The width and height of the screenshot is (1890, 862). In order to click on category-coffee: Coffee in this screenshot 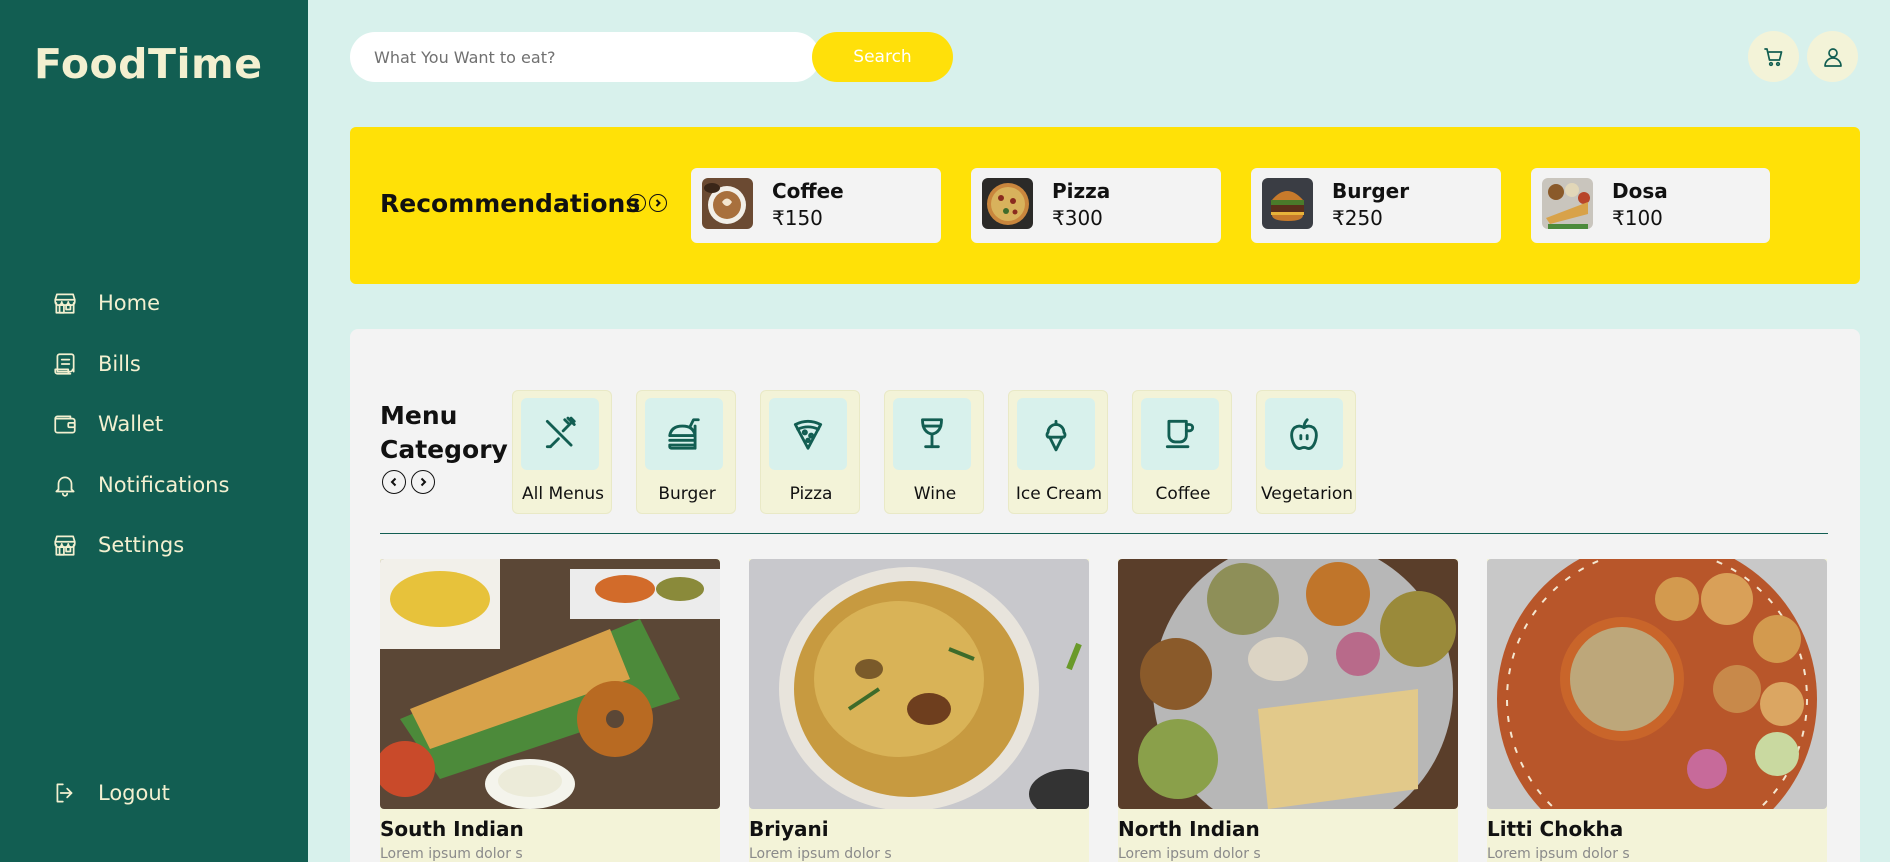, I will do `click(1182, 452)`.